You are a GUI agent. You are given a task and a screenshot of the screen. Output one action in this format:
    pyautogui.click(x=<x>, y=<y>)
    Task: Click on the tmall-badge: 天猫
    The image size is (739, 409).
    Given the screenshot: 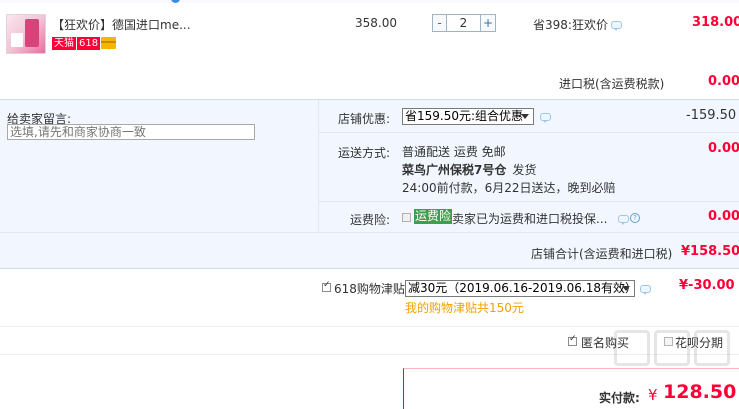 What is the action you would take?
    pyautogui.click(x=64, y=43)
    